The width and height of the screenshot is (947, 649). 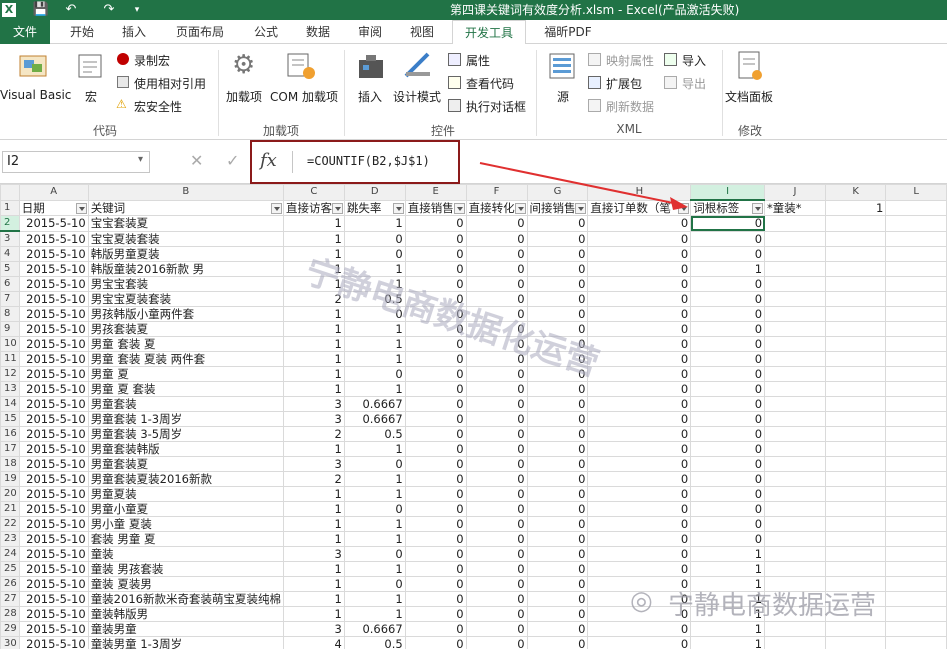 I want to click on annotation-arrow-layer, so click(x=583, y=186).